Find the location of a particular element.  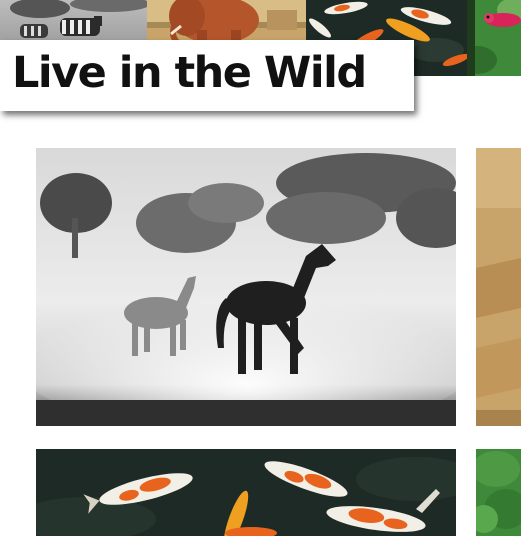

gallery-card-koi is located at coordinates (246, 492).